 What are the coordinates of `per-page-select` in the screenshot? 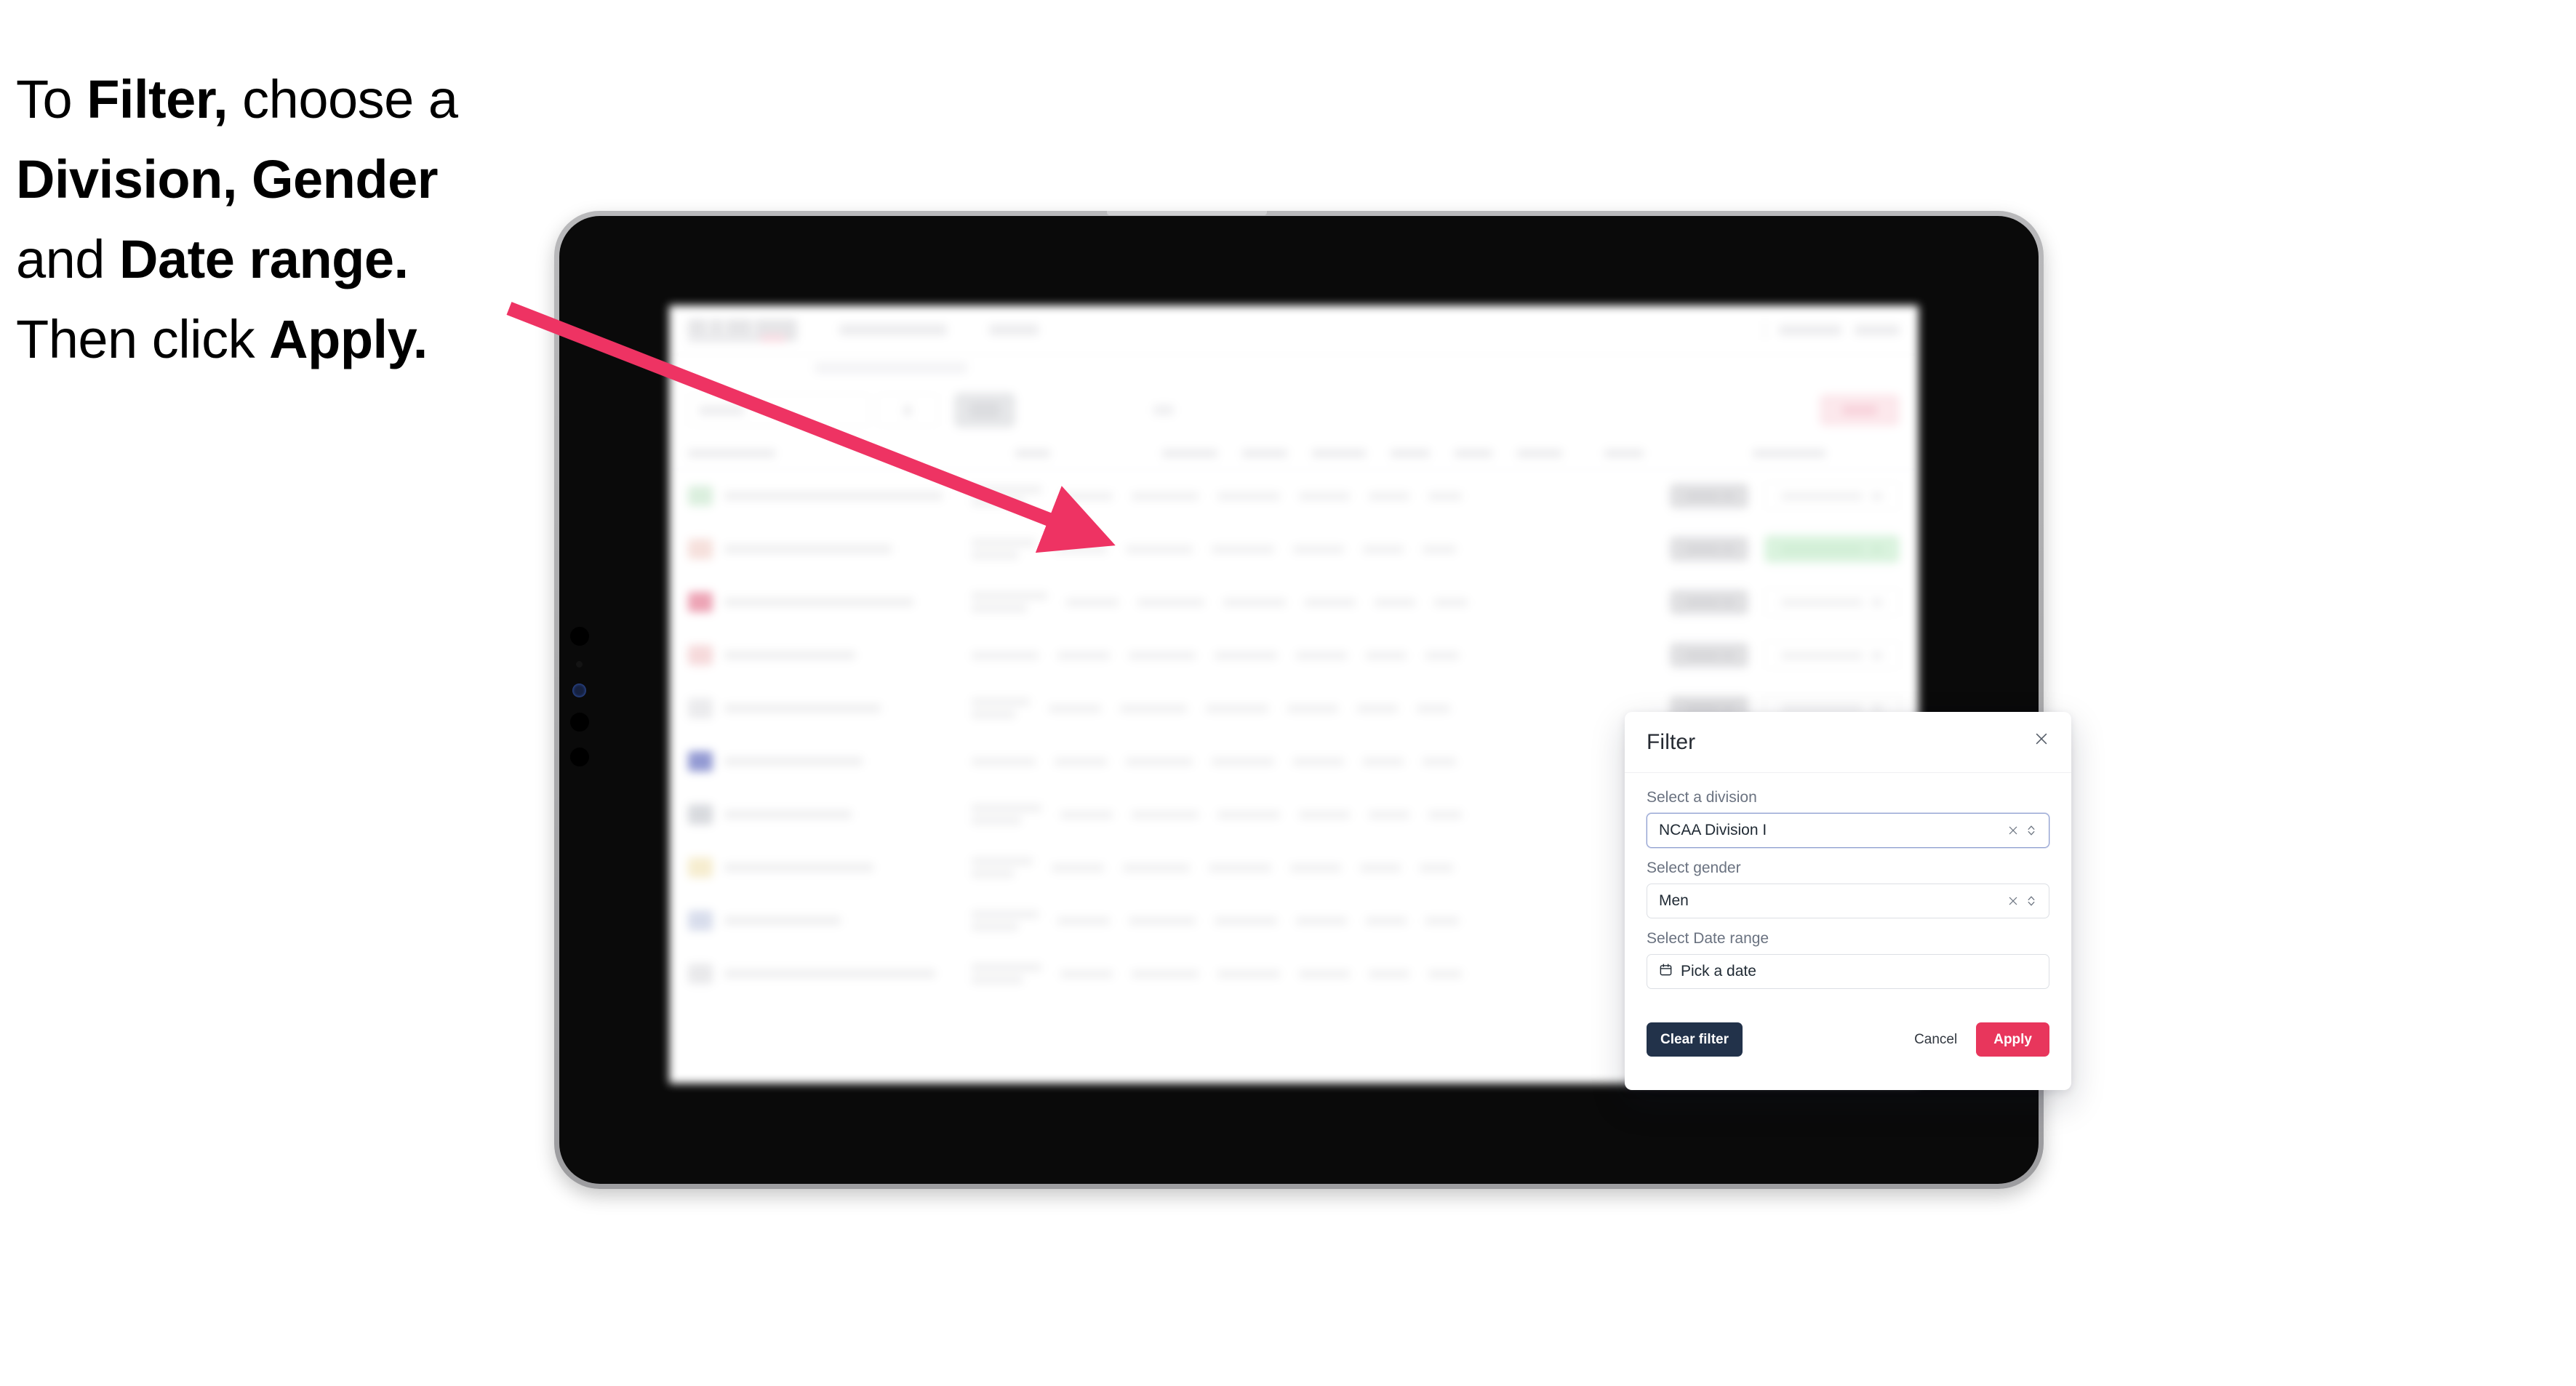 It's located at (907, 410).